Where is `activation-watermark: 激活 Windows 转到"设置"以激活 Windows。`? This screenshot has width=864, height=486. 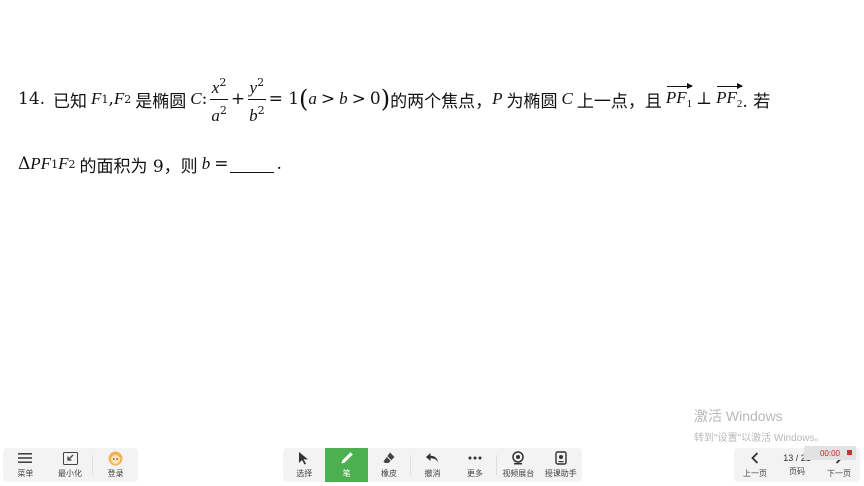
activation-watermark: 激活 Windows 转到"设置"以激活 Windows。 is located at coordinates (759, 425).